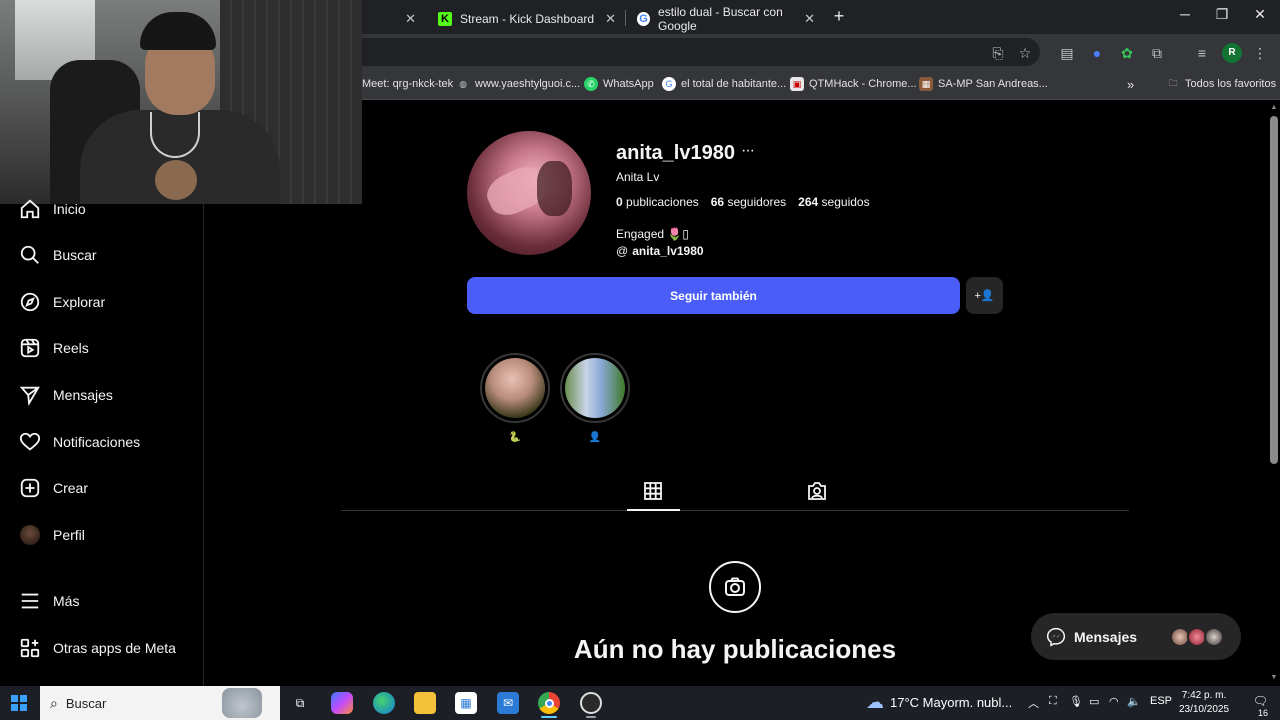 The width and height of the screenshot is (1280, 720). What do you see at coordinates (101, 348) in the screenshot?
I see `sidebar-item-reels: Reels` at bounding box center [101, 348].